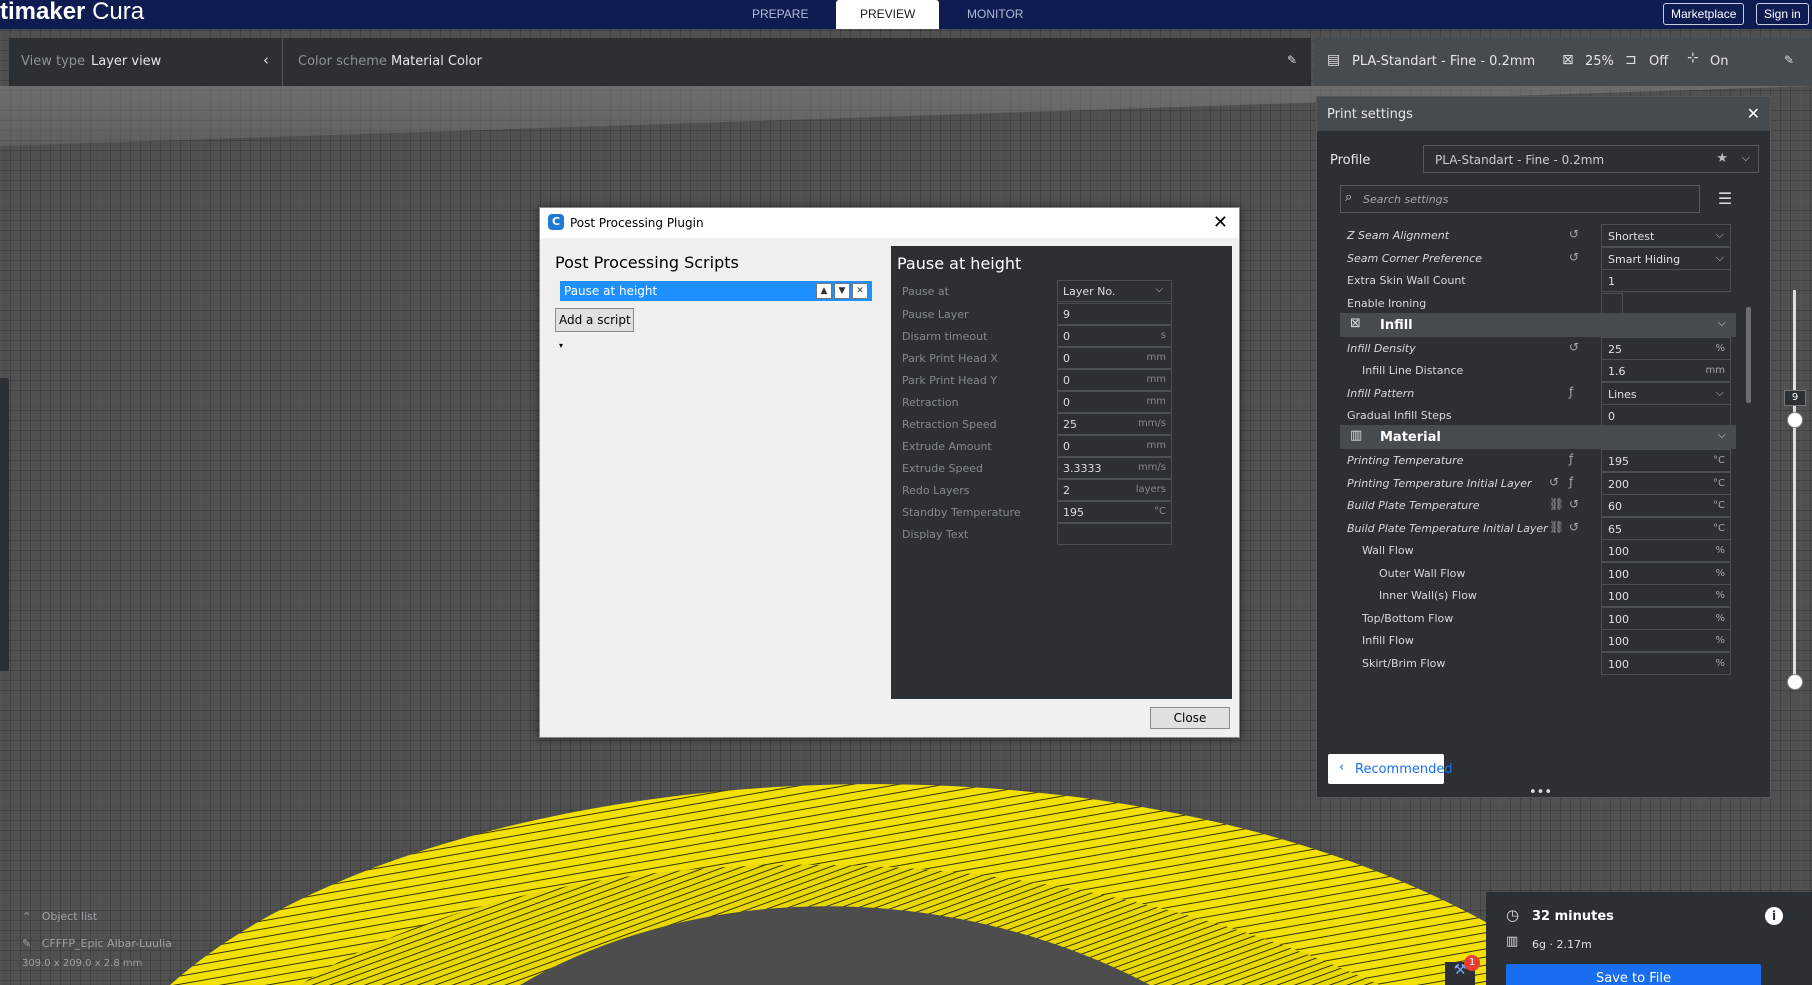 Image resolution: width=1812 pixels, height=985 pixels. What do you see at coordinates (824, 291) in the screenshot?
I see `move-up-icon: ▲` at bounding box center [824, 291].